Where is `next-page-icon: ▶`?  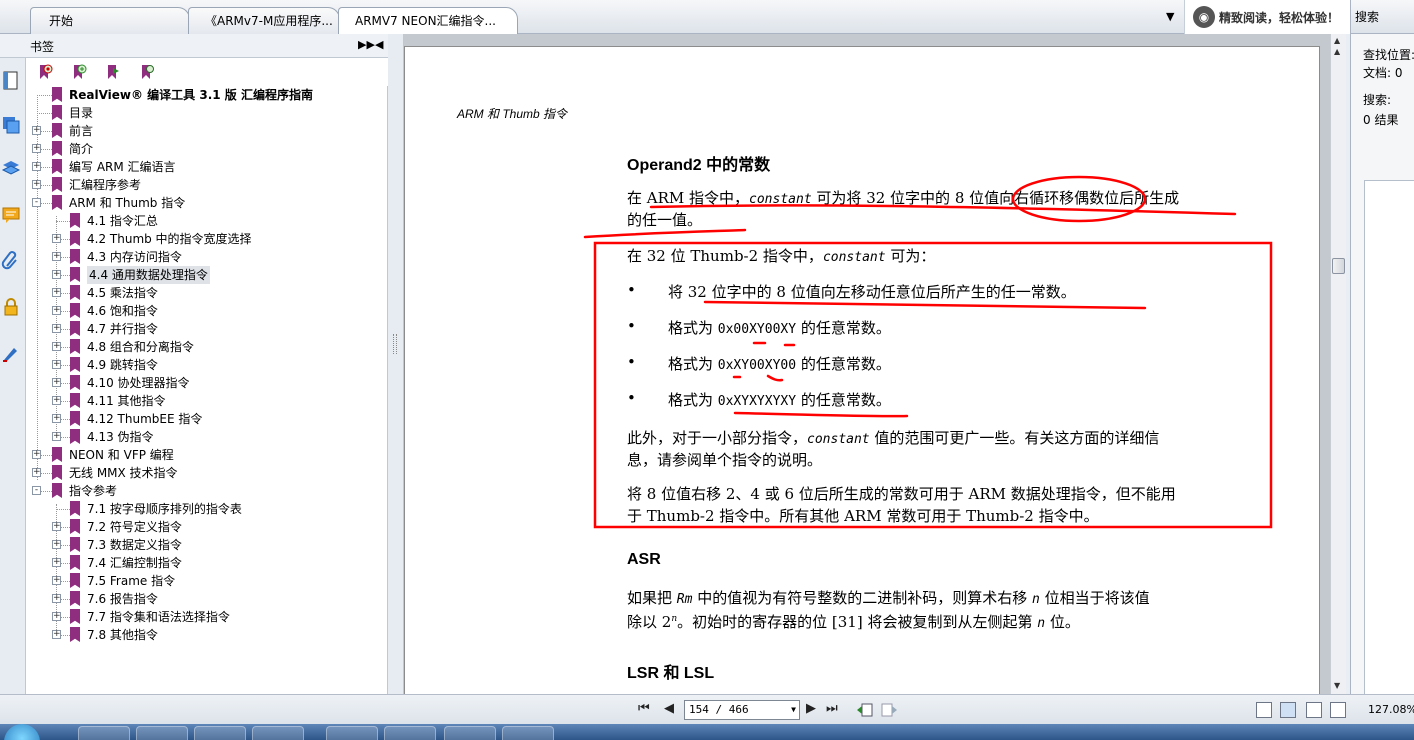 next-page-icon: ▶ is located at coordinates (811, 708).